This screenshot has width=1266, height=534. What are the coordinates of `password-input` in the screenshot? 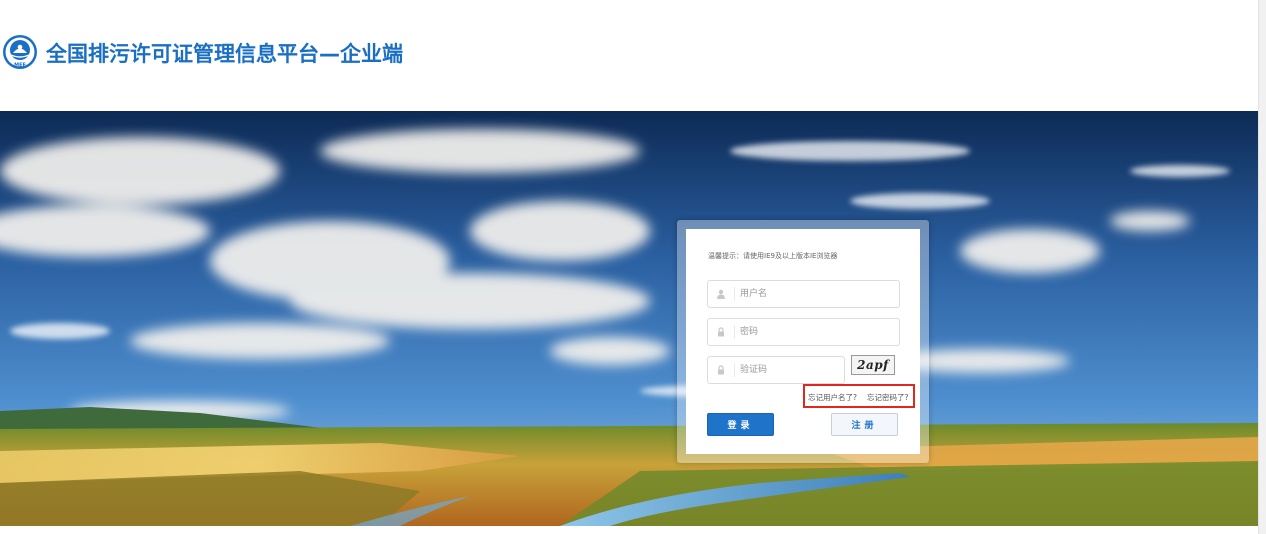 It's located at (815, 332).